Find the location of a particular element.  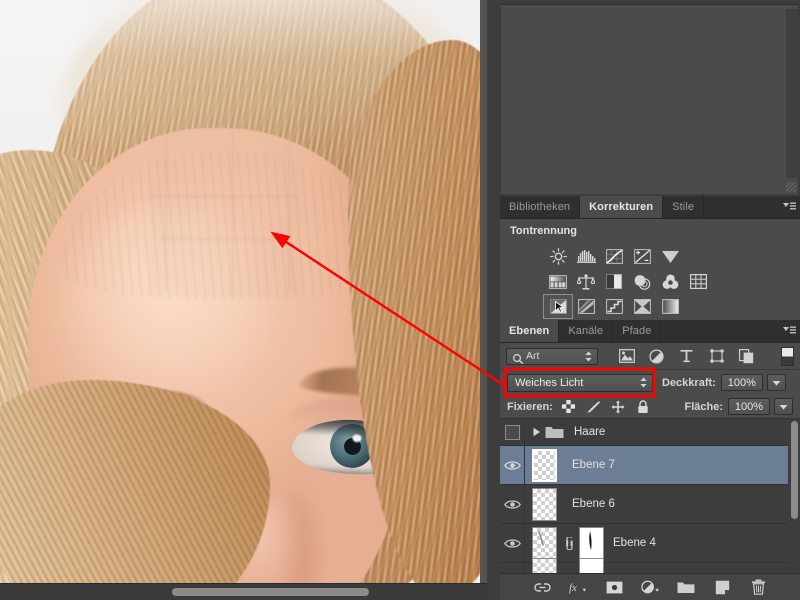

canvas-horizontal-scrollbar is located at coordinates (243, 591).